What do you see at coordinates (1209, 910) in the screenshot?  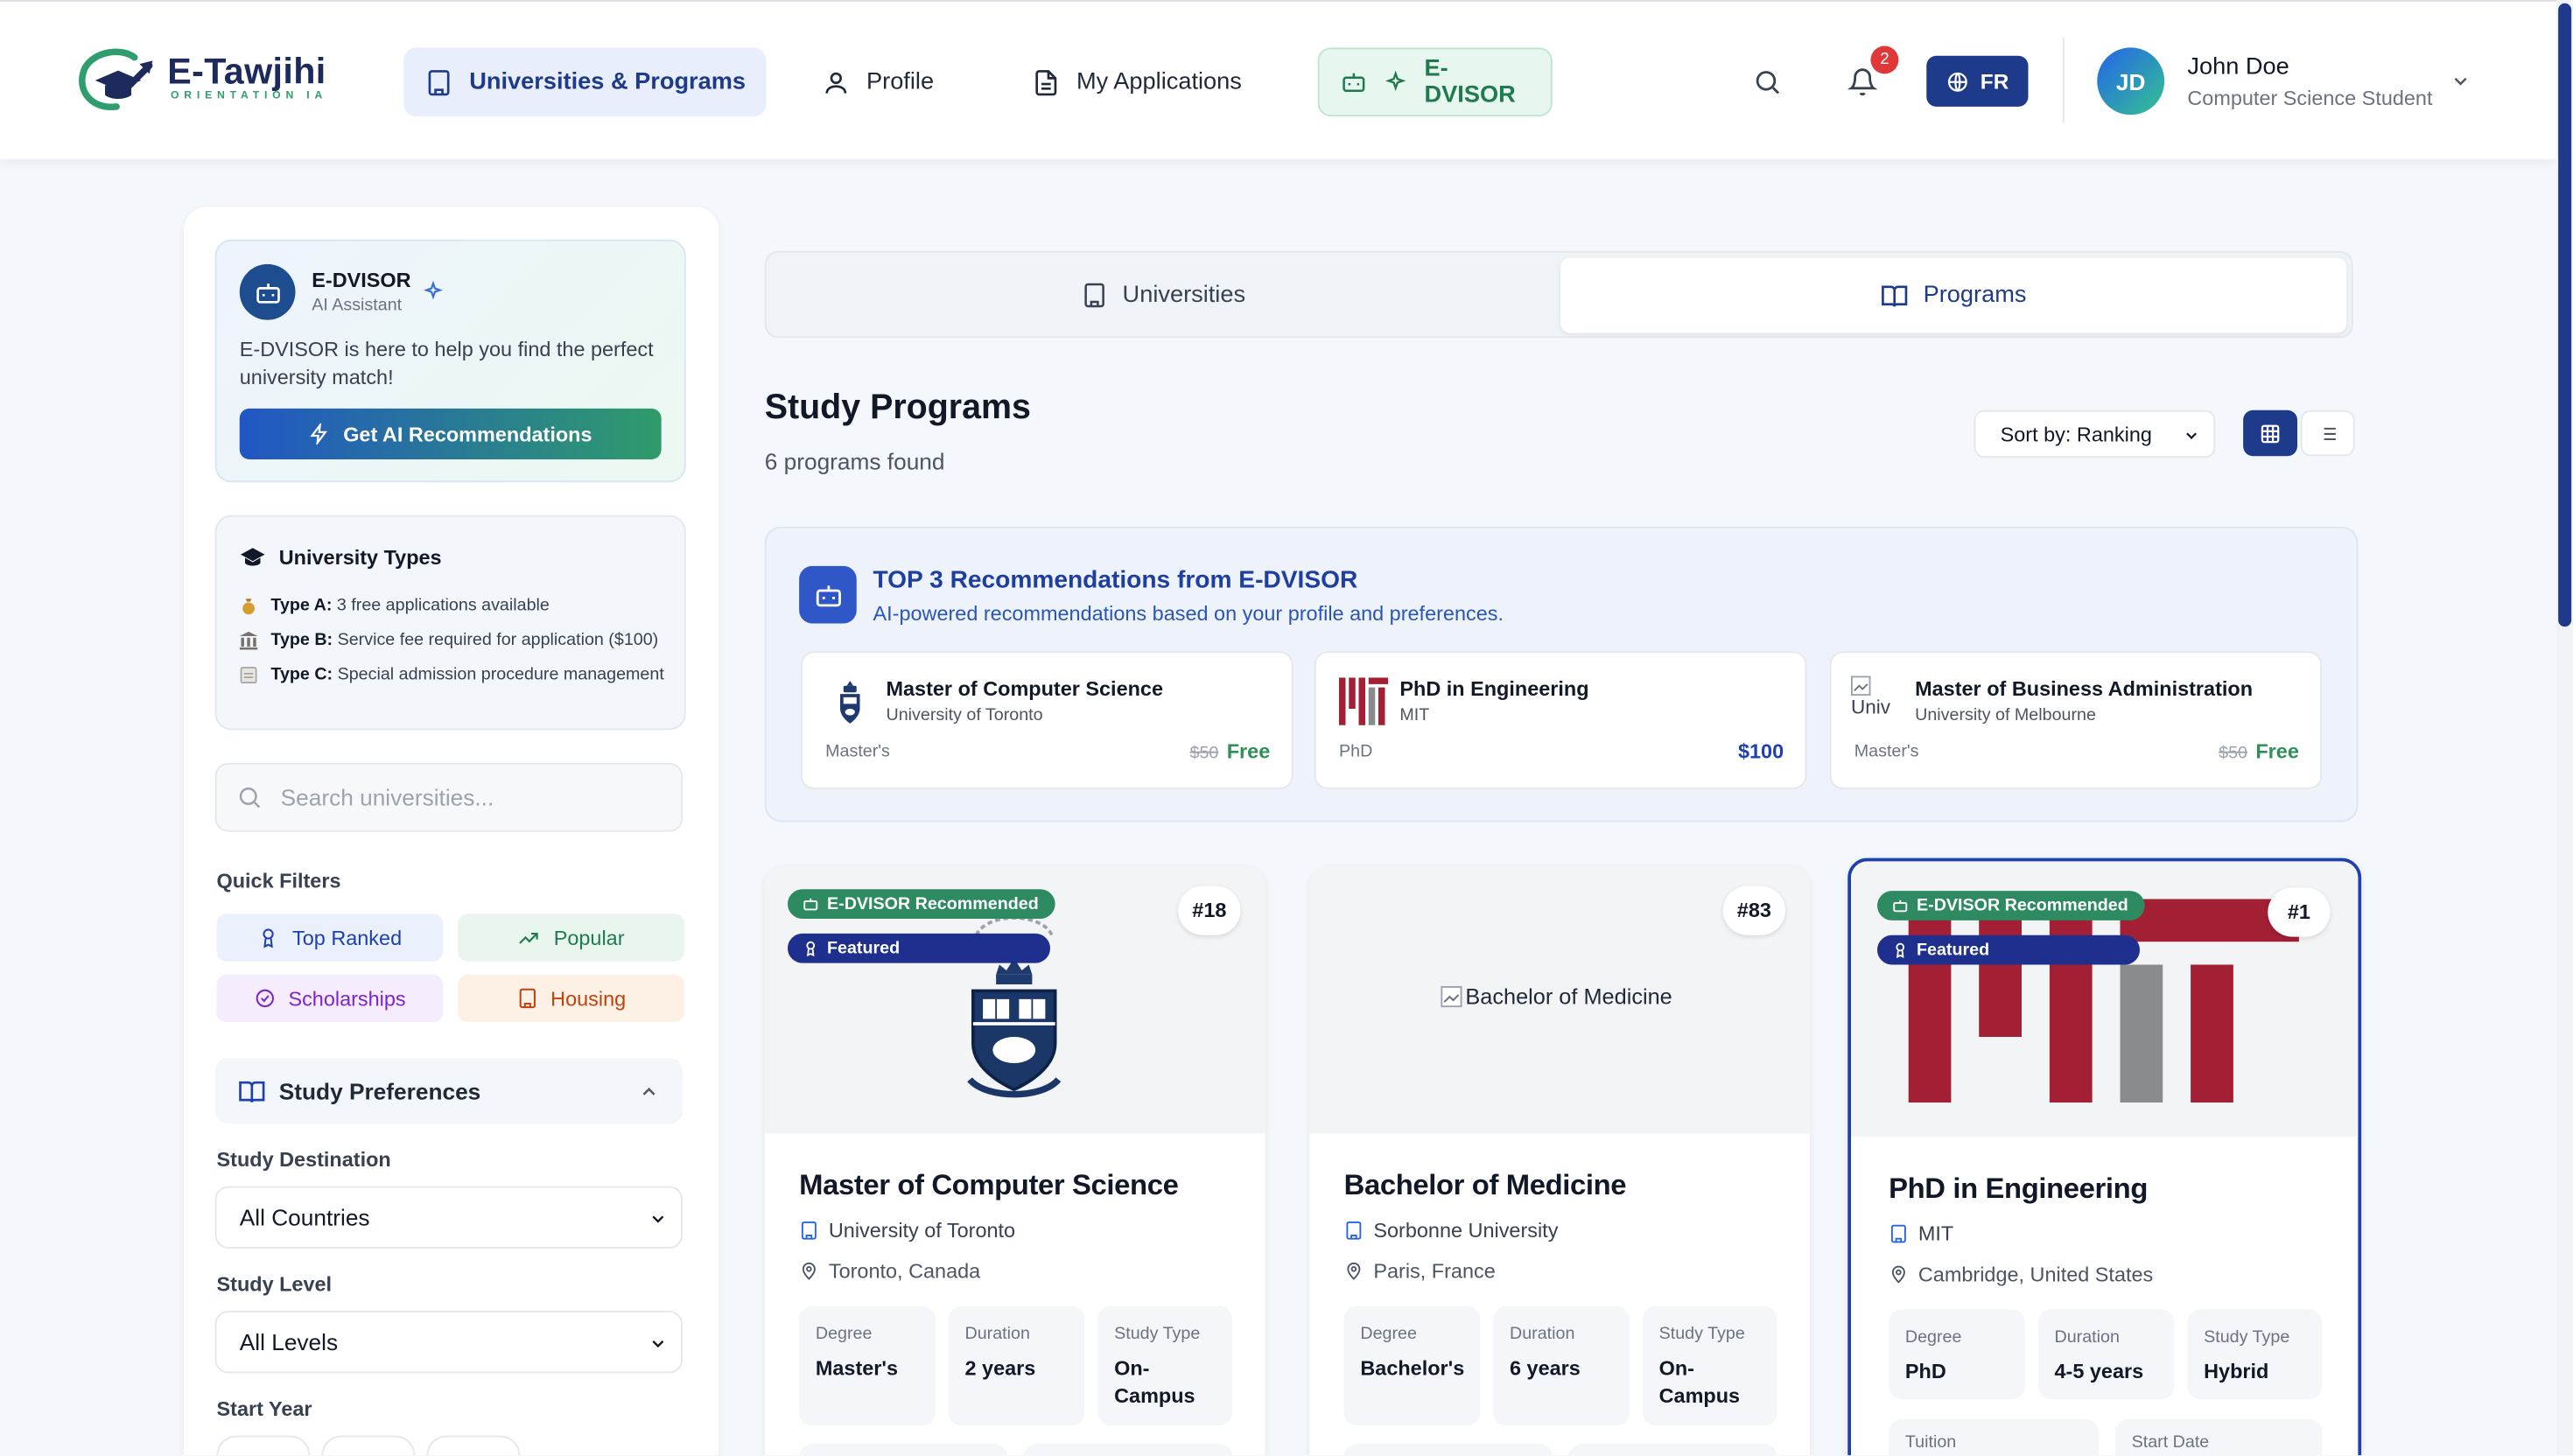 I see `rank-badge: #18` at bounding box center [1209, 910].